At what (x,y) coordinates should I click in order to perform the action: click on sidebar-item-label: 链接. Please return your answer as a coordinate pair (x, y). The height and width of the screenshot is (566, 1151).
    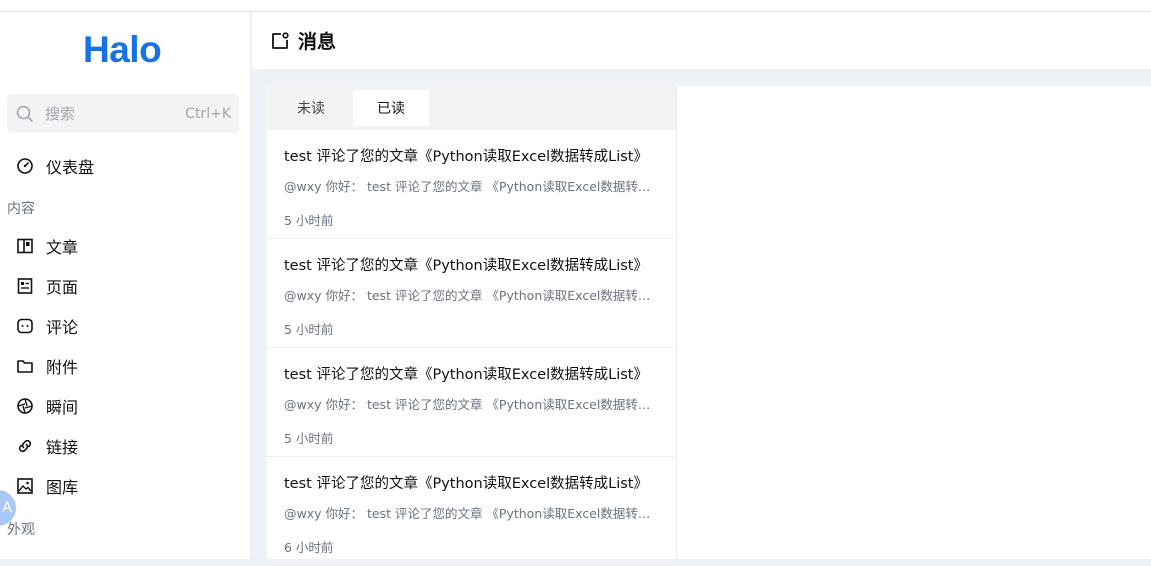
    Looking at the image, I should click on (62, 447).